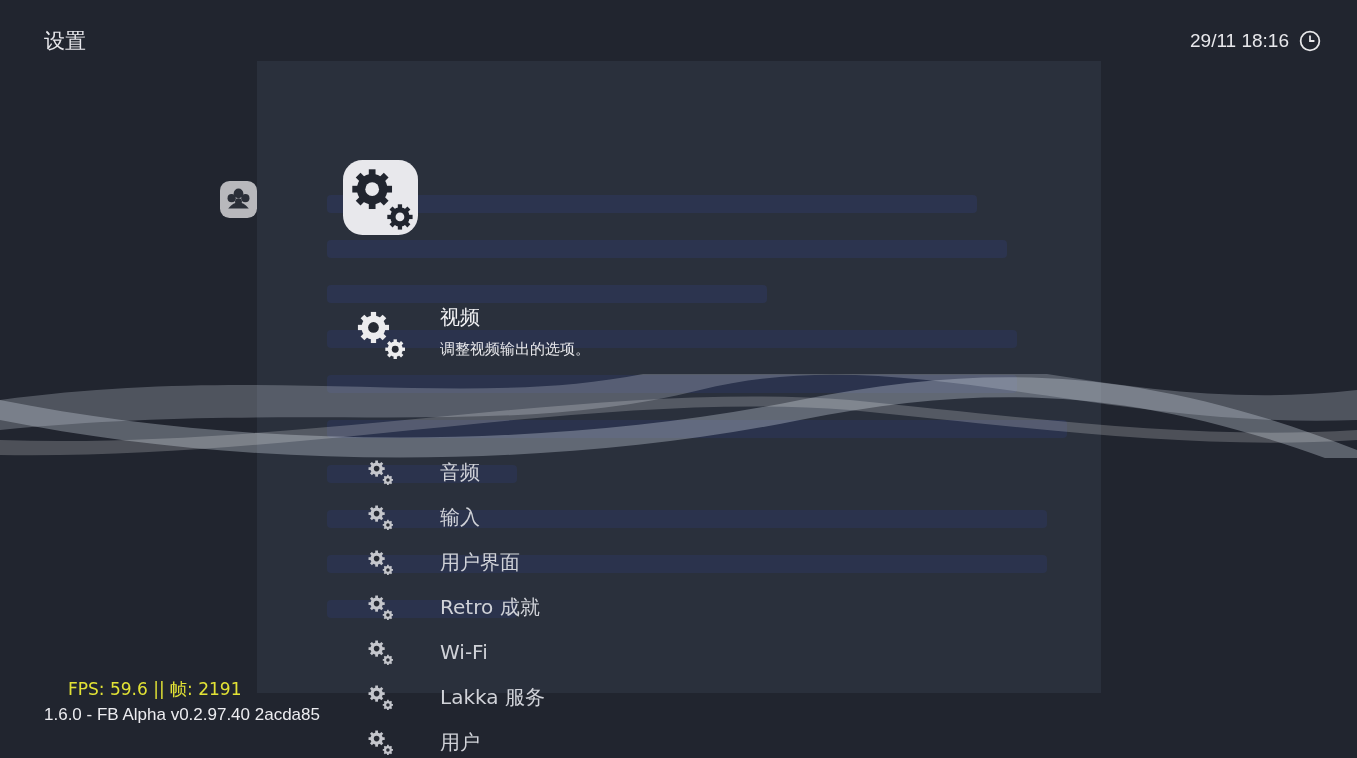  I want to click on menu-item: 音频, so click(411, 471).